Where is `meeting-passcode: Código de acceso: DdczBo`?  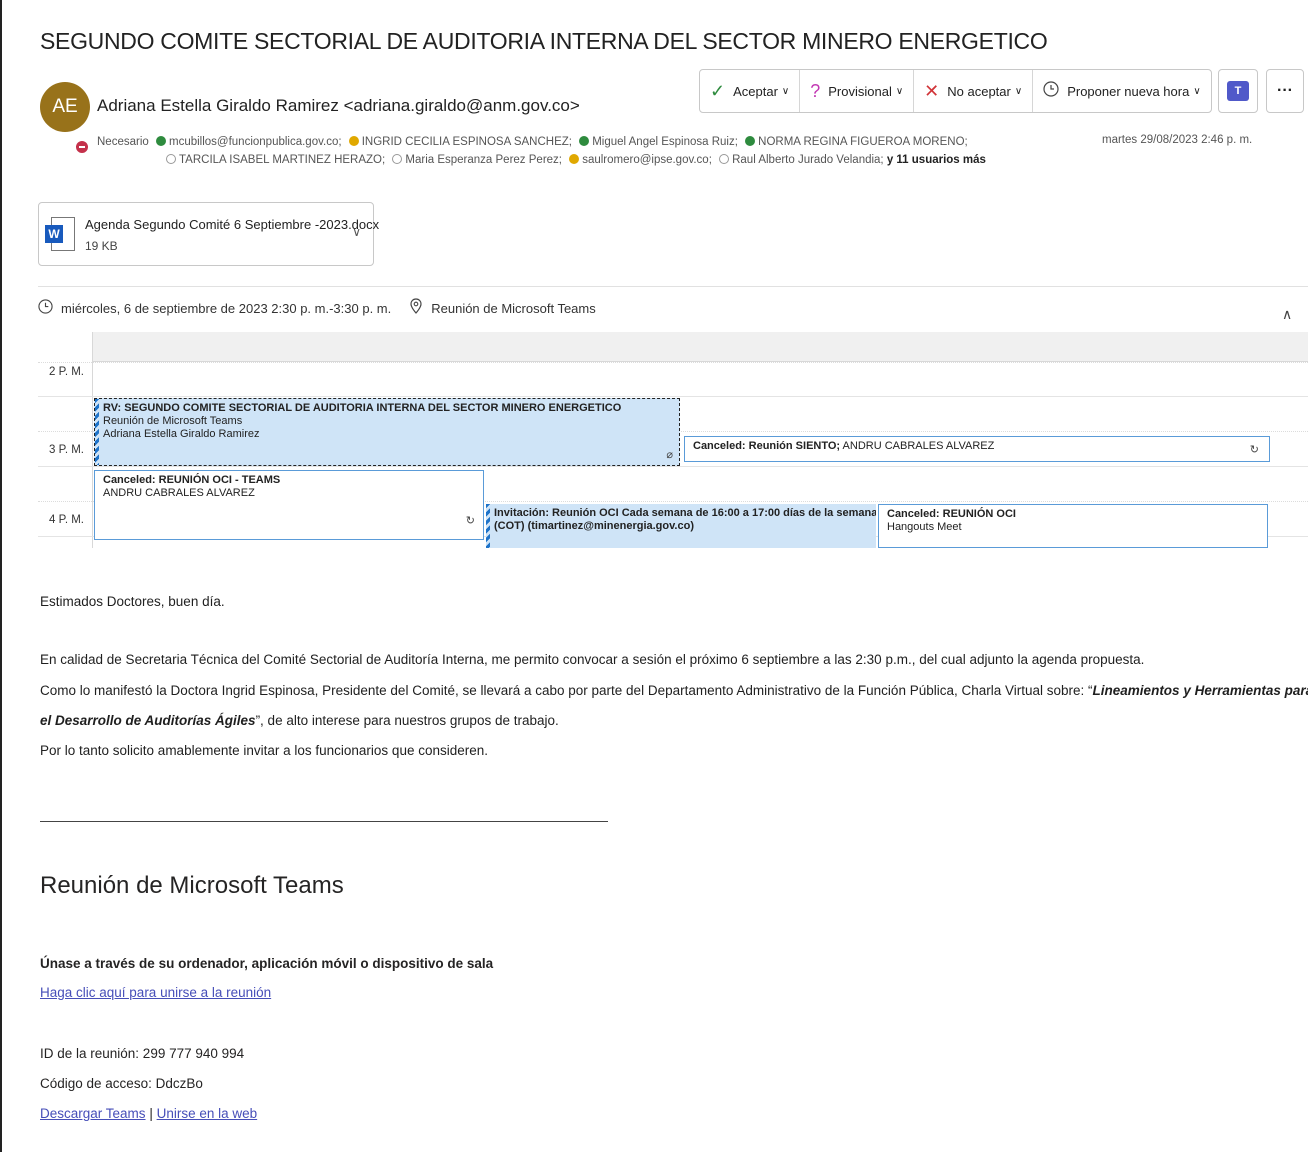 meeting-passcode: Código de acceso: DdczBo is located at coordinates (121, 1083).